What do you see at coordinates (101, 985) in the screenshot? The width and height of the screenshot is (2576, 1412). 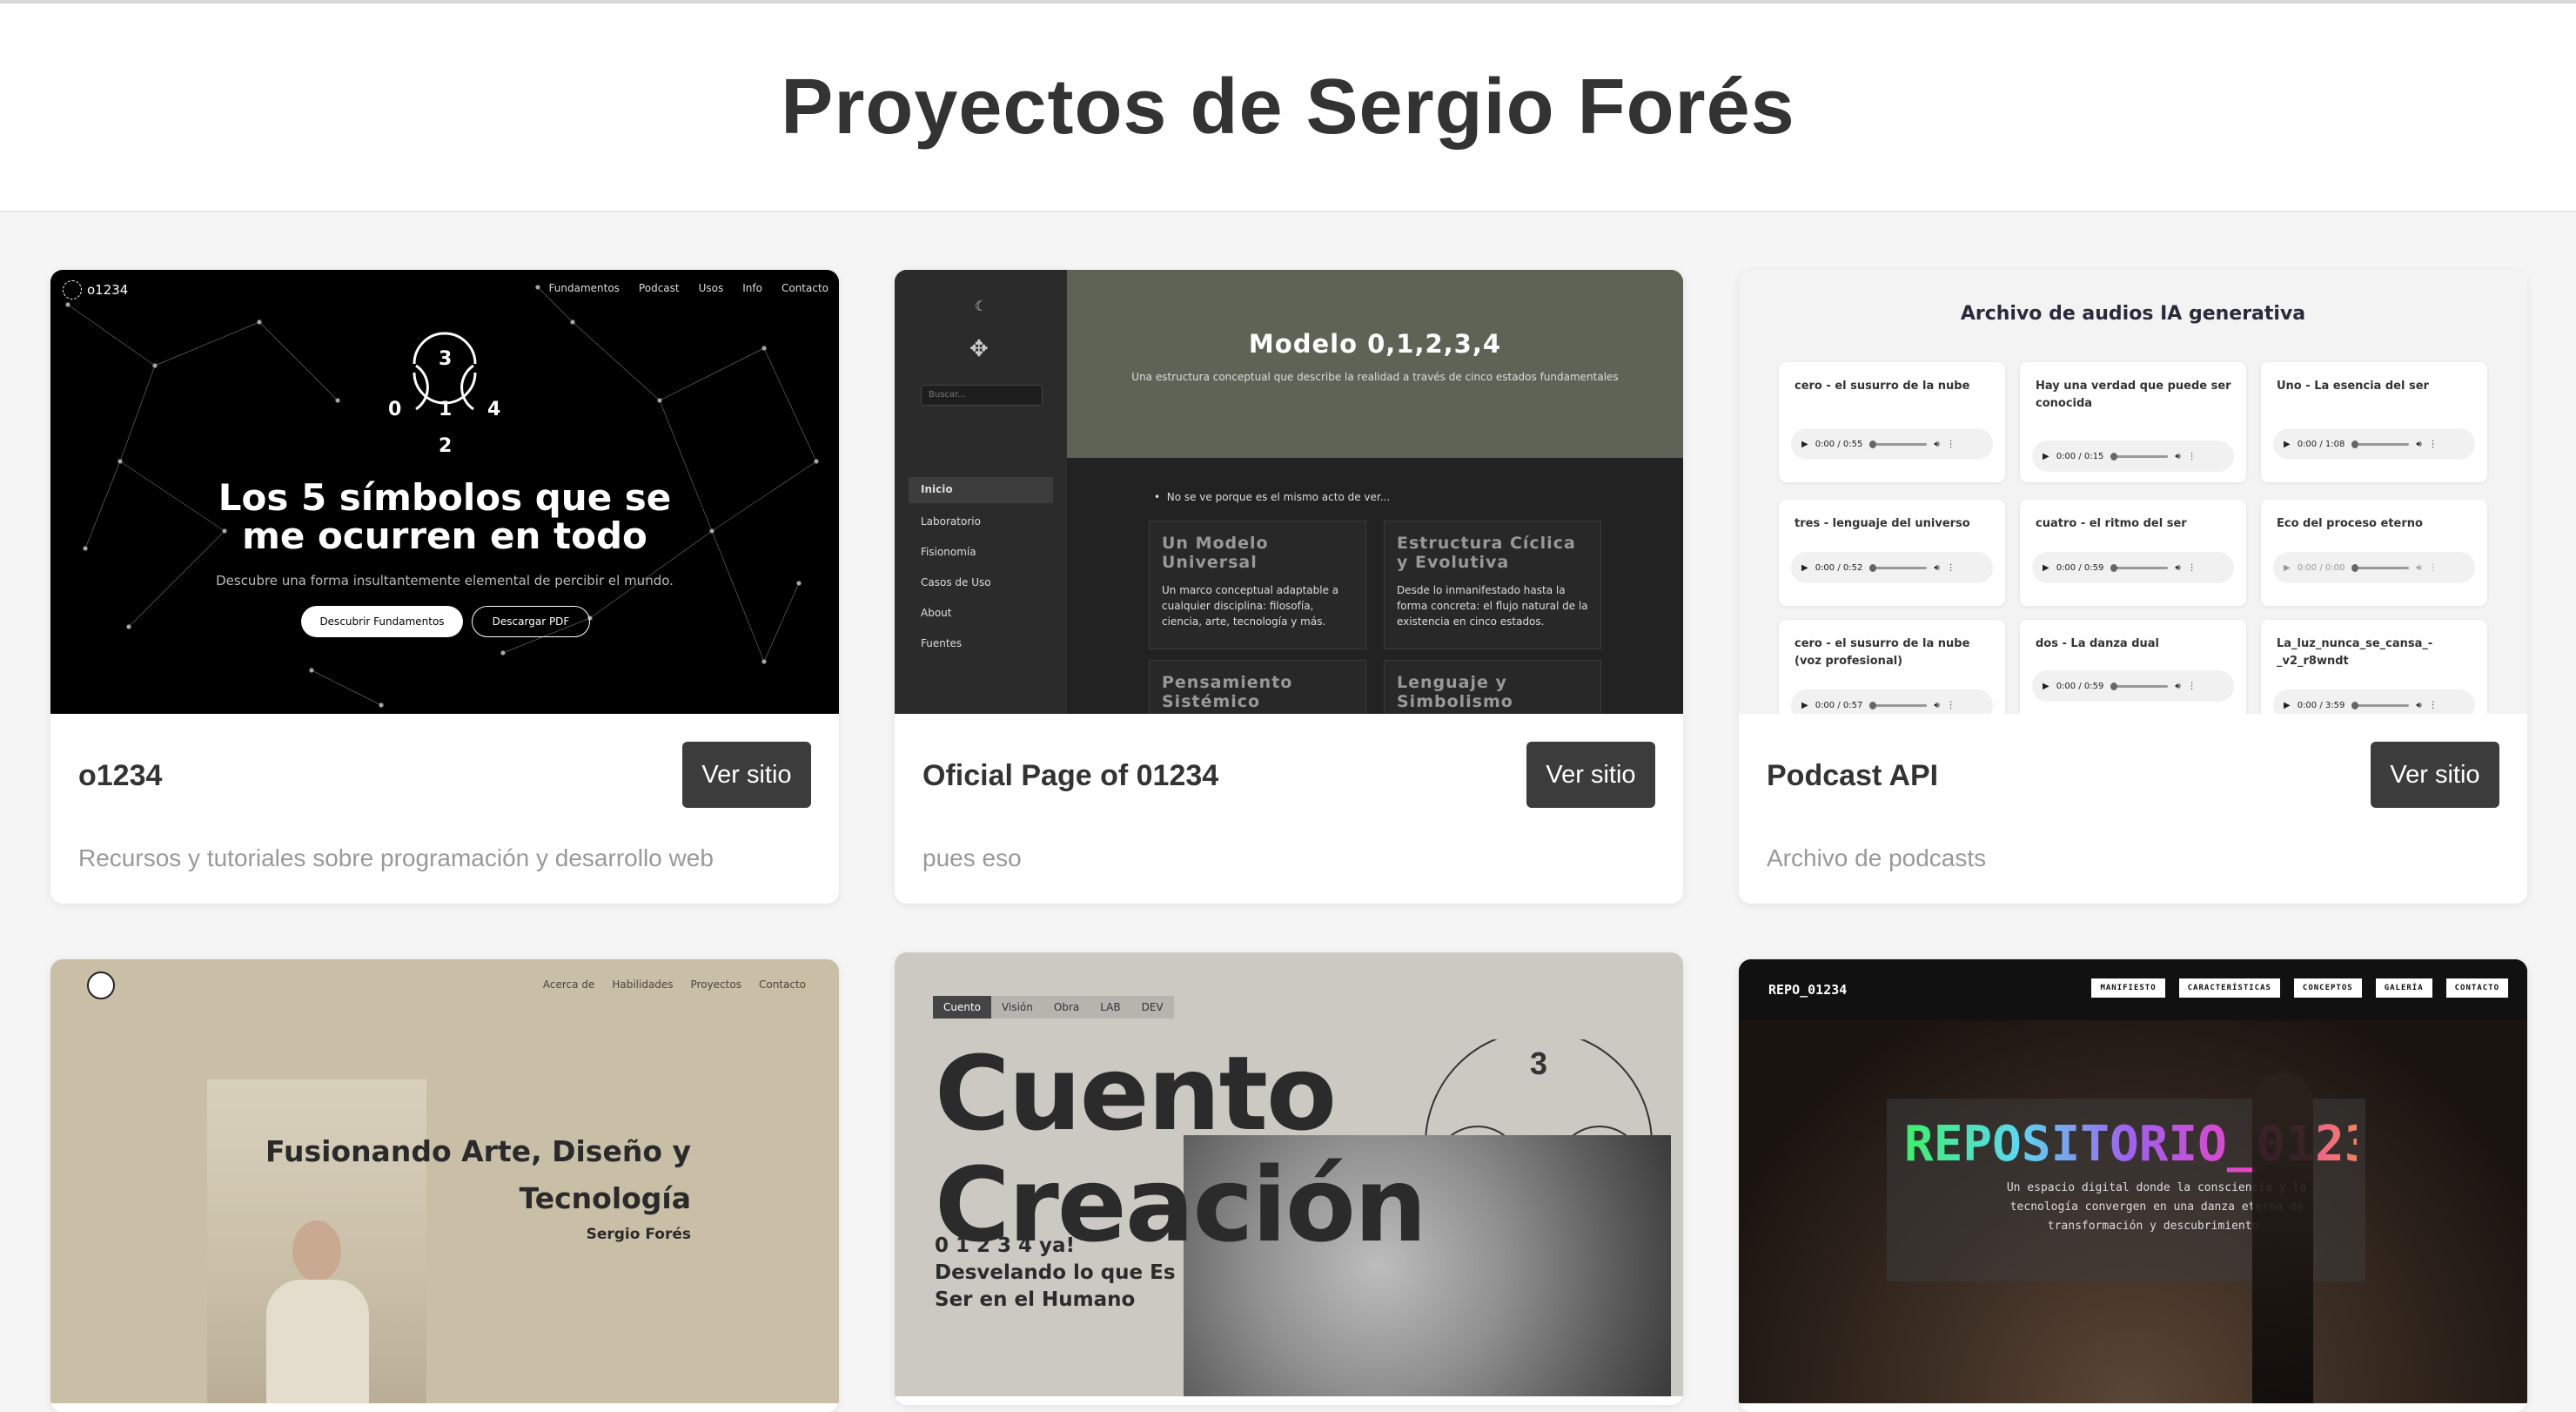 I see `logo-circle-icon` at bounding box center [101, 985].